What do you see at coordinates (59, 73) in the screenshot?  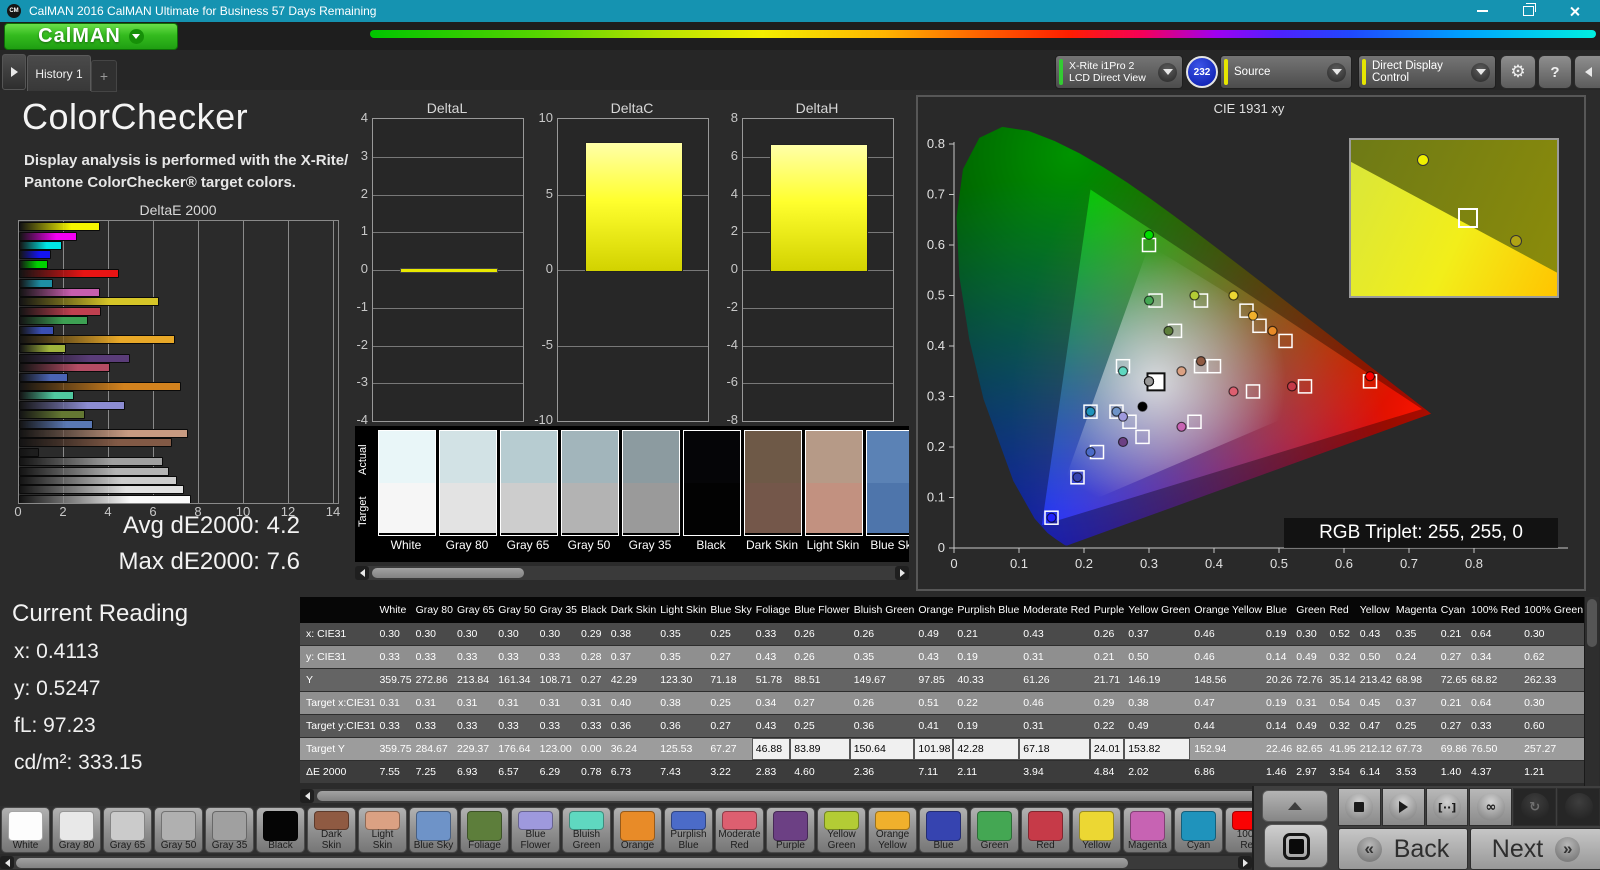 I see `tab-history-1: History 1` at bounding box center [59, 73].